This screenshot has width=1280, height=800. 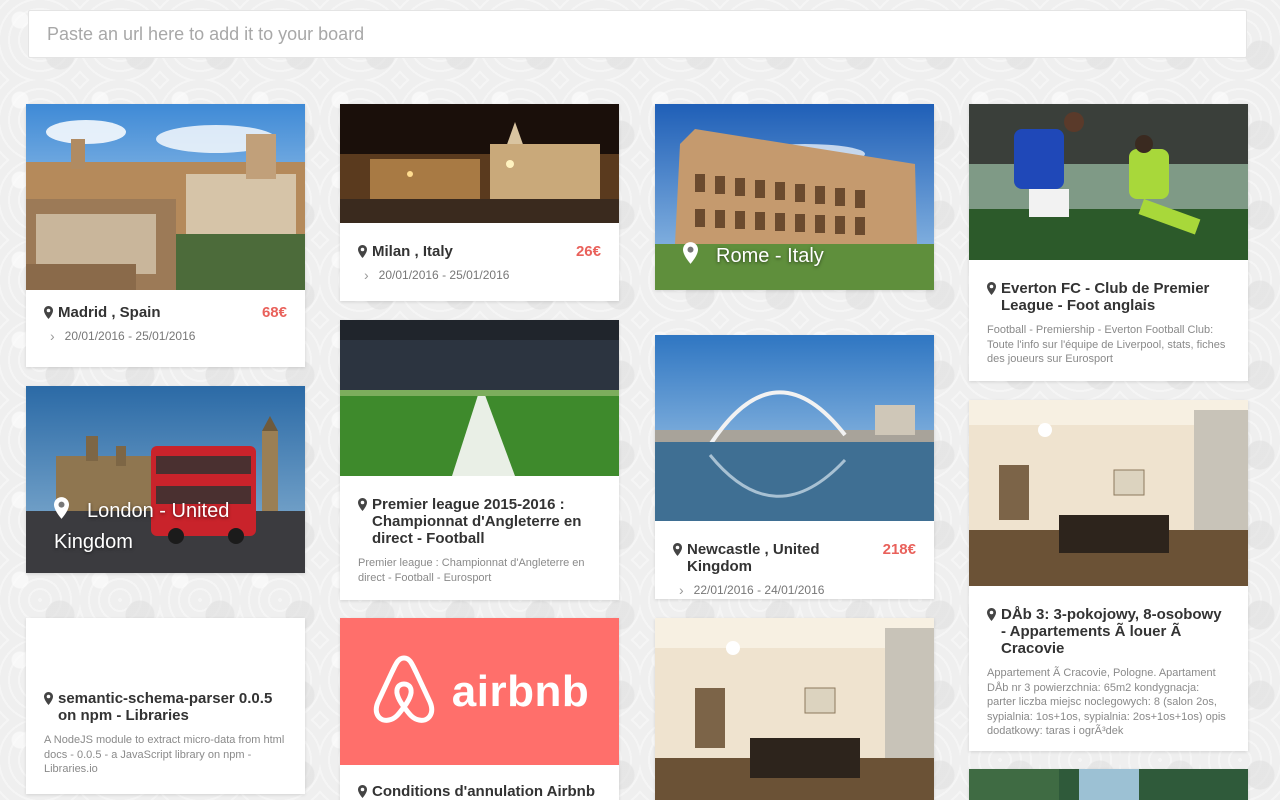 I want to click on stadium-photo, so click(x=479, y=398).